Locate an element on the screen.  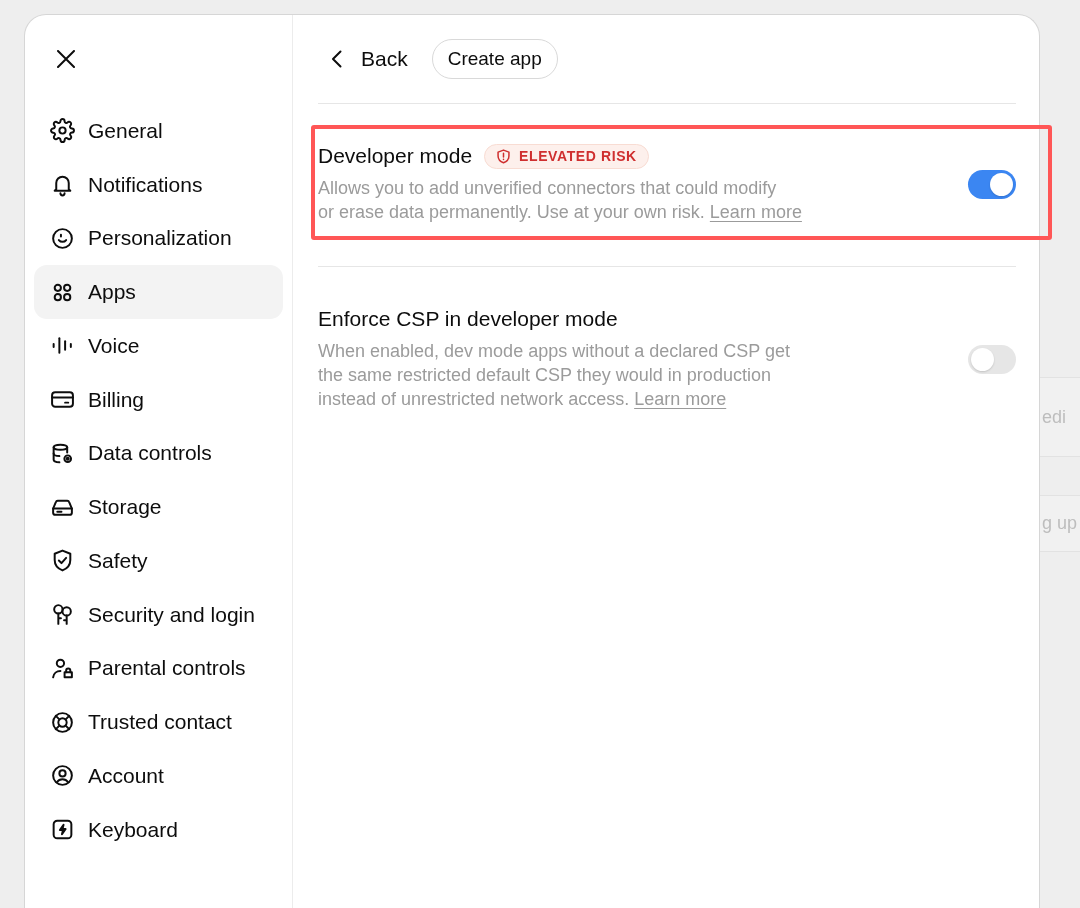
setting-title: Developer mode is located at coordinates (395, 156).